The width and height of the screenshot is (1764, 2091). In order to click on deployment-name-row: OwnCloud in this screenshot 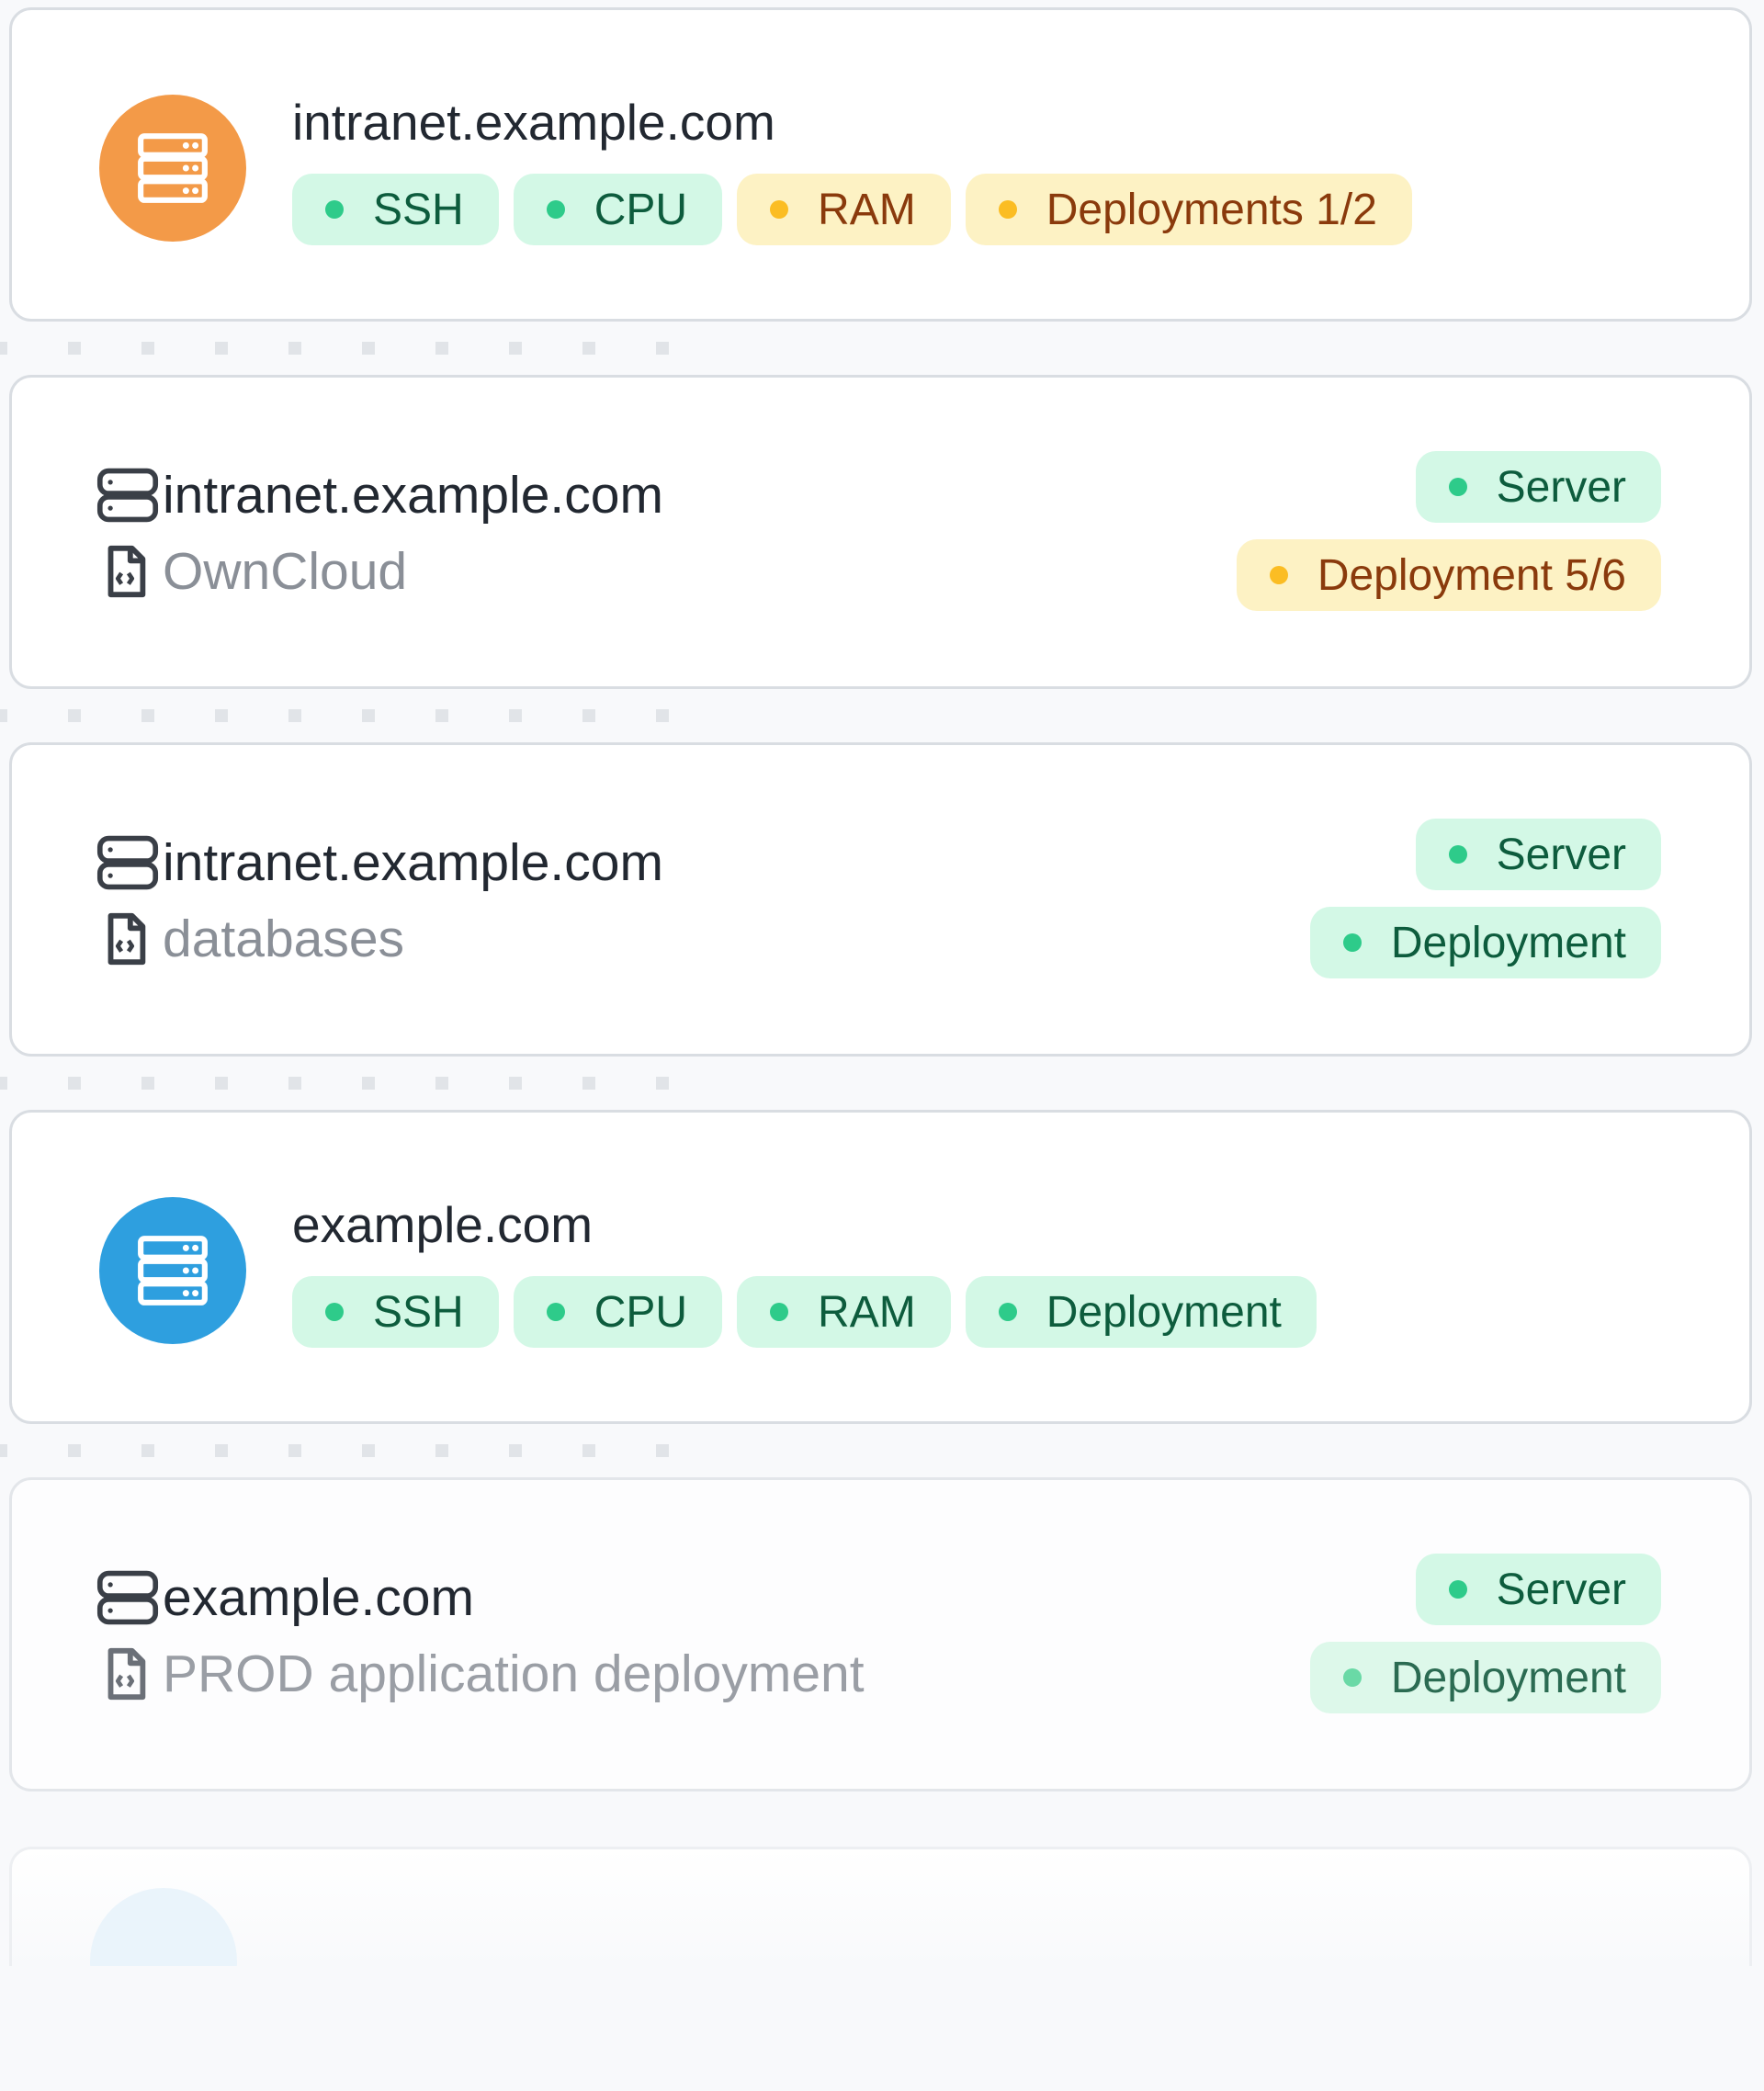, I will do `click(251, 571)`.